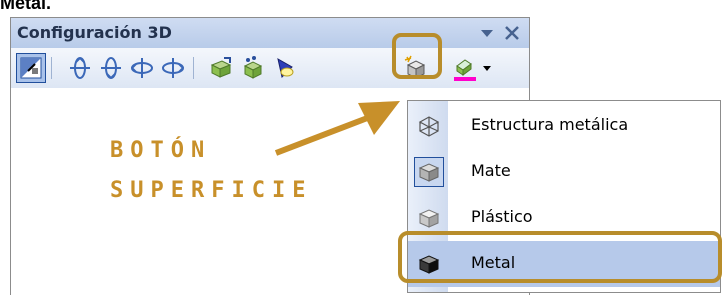  I want to click on annotation-line-2: SUPERFICIE, so click(211, 190).